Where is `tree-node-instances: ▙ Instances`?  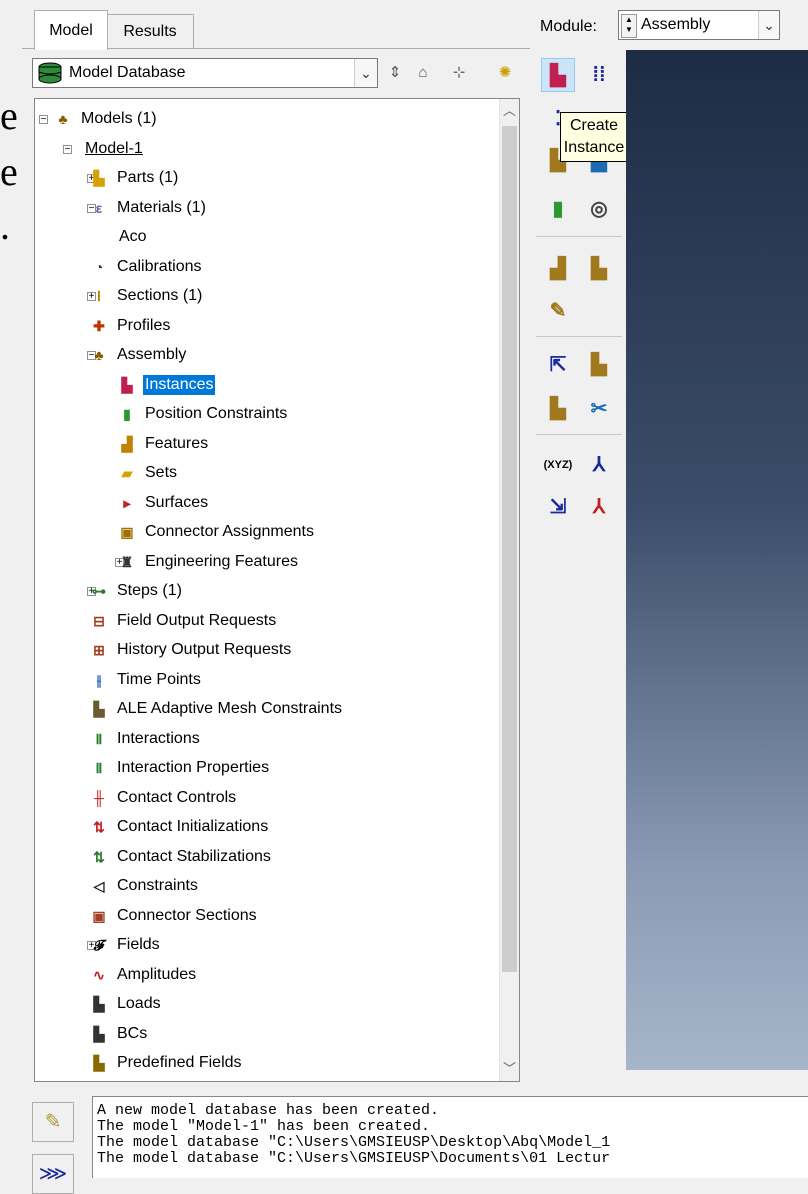
tree-node-instances: ▙ Instances is located at coordinates (166, 385).